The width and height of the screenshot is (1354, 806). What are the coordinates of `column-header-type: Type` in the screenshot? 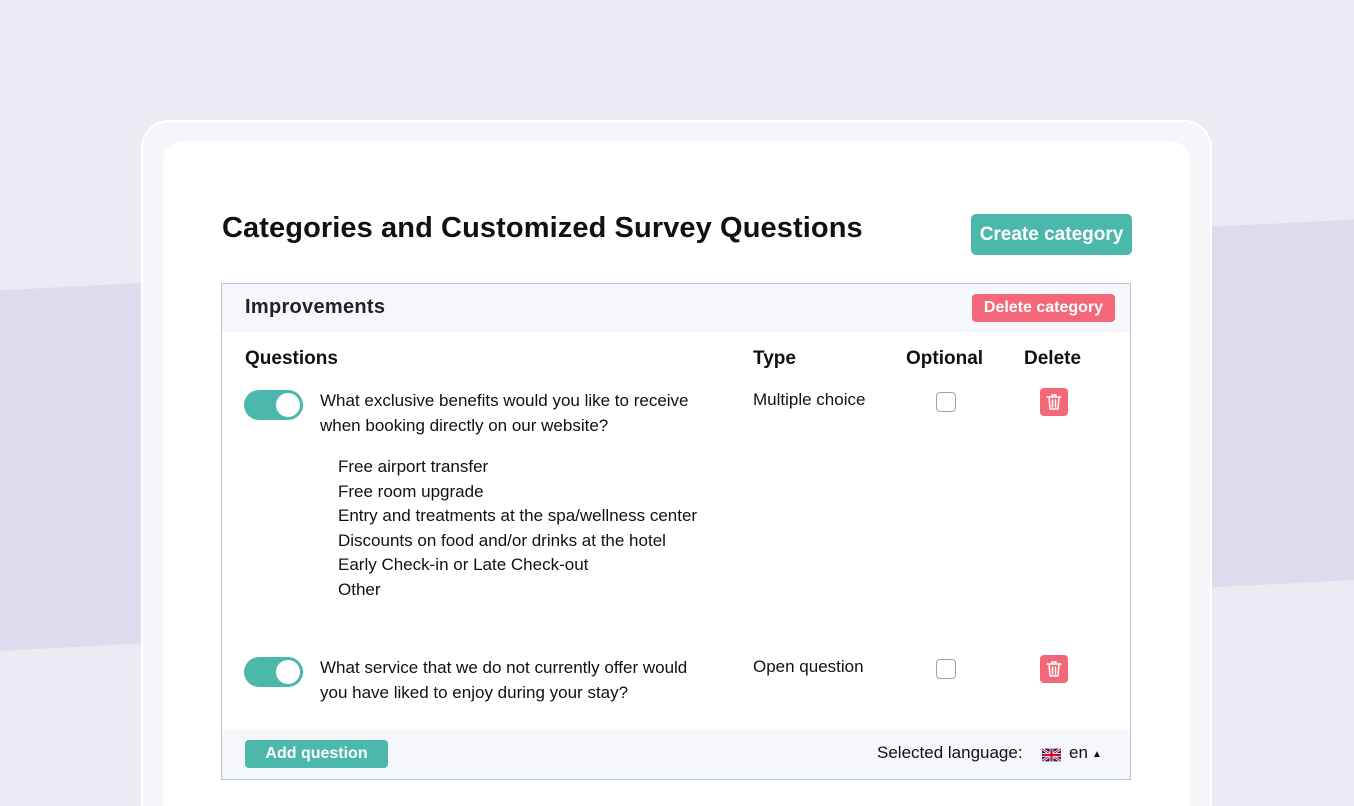 It's located at (774, 358).